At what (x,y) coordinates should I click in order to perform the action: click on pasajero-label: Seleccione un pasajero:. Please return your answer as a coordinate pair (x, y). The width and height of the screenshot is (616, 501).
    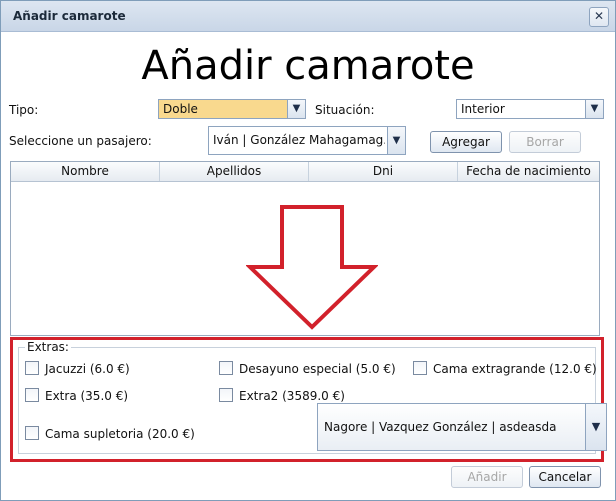
    Looking at the image, I should click on (80, 141).